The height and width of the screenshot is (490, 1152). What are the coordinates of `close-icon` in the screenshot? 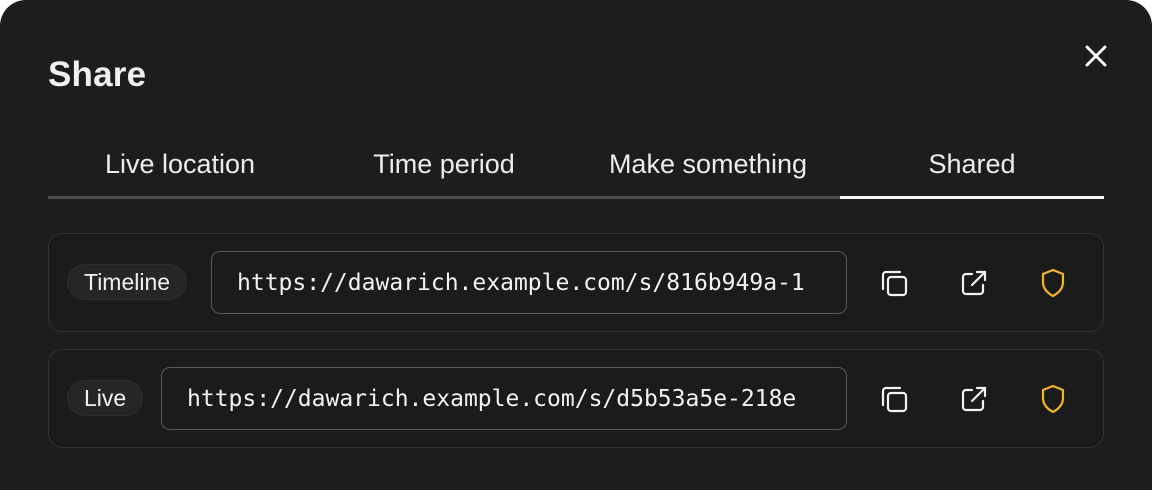 It's located at (1096, 56).